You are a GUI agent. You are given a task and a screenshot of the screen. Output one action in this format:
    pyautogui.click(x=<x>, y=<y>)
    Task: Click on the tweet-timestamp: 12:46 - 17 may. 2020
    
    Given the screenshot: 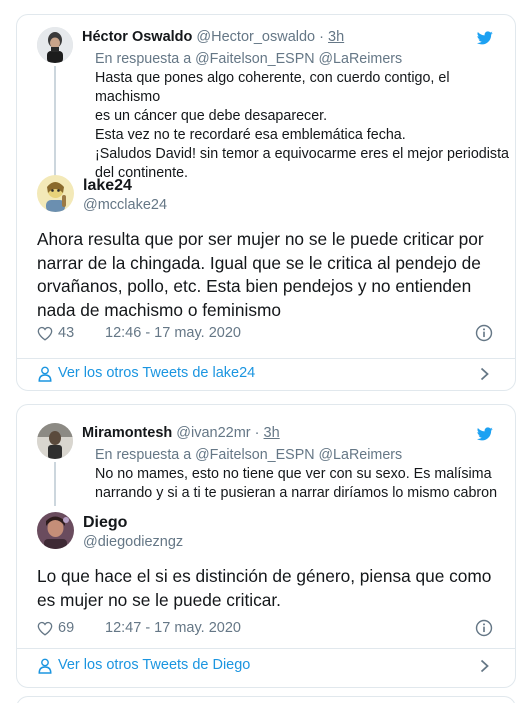 What is the action you would take?
    pyautogui.click(x=173, y=333)
    